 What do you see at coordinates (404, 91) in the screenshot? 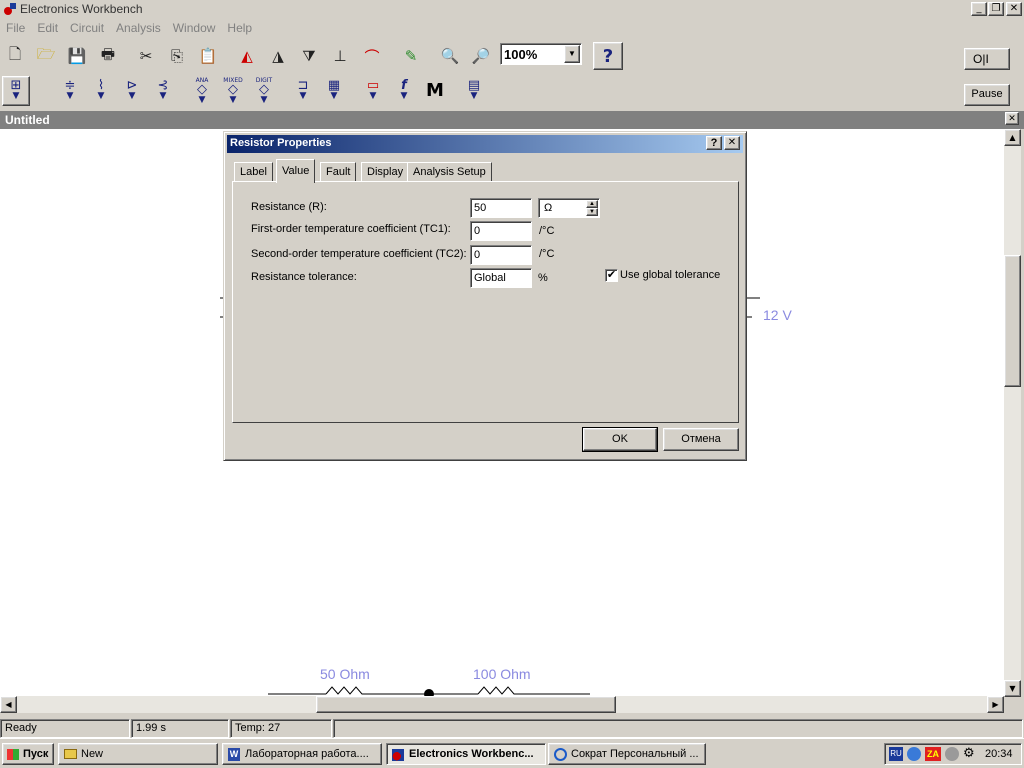
I see `controls-bin-icon: f ▼` at bounding box center [404, 91].